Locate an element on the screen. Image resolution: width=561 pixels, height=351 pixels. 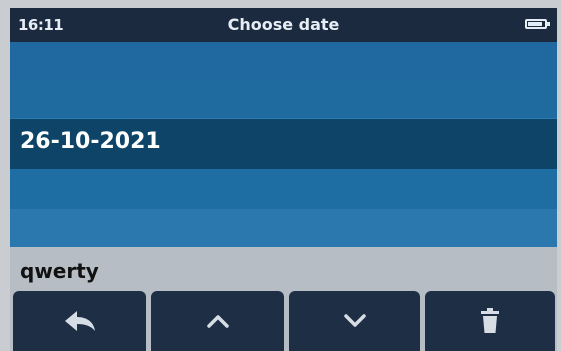
selected-date: 26-10-2021 is located at coordinates (90, 141).